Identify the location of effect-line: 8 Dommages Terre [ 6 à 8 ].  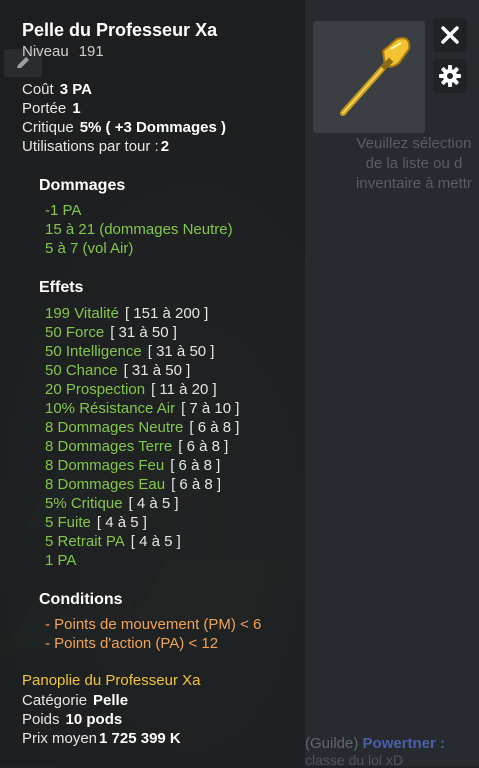
(136, 446).